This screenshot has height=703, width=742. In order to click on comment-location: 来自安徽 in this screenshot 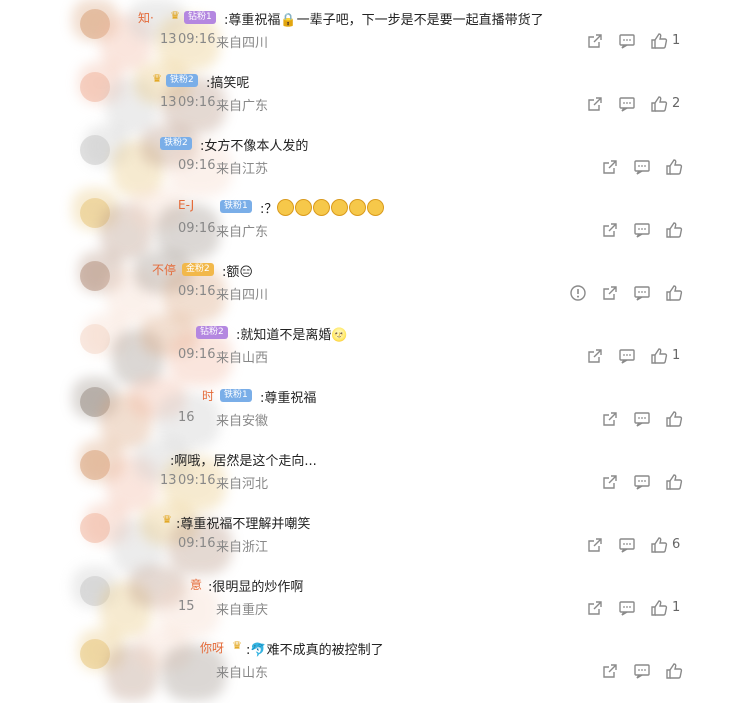, I will do `click(242, 421)`.